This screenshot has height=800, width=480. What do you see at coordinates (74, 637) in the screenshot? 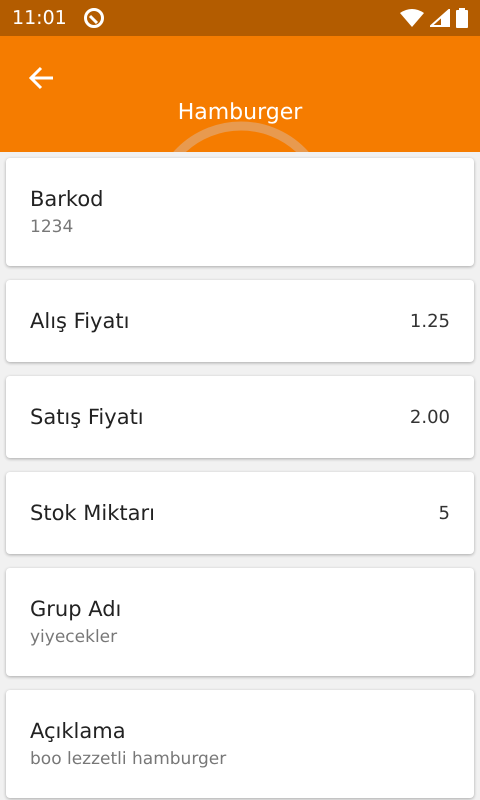
I see `field-value: yiyecekler` at bounding box center [74, 637].